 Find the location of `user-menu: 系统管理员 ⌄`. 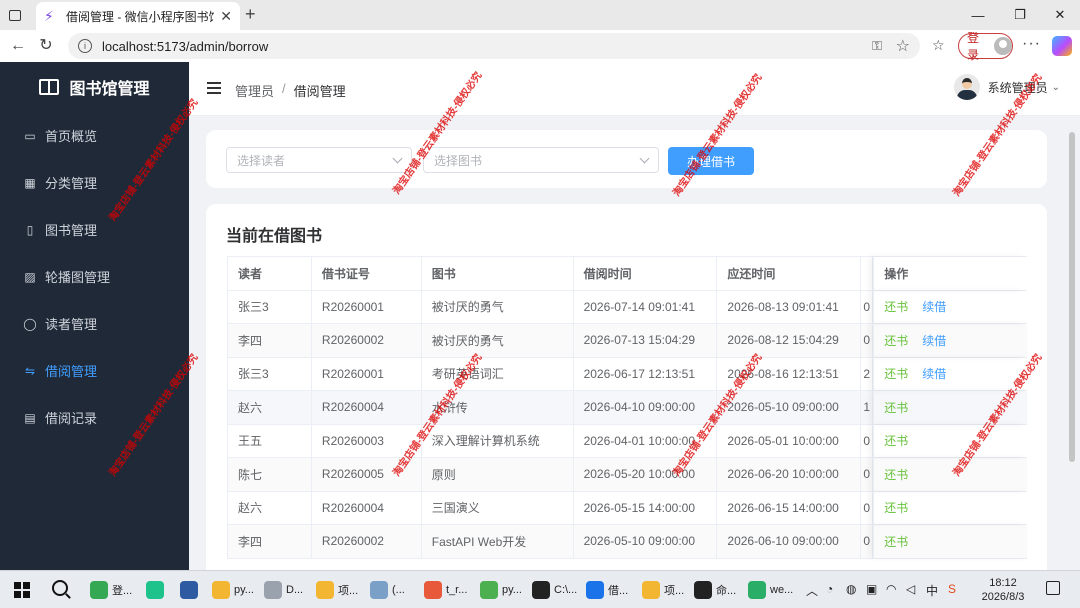

user-menu: 系统管理员 ⌄ is located at coordinates (1006, 87).